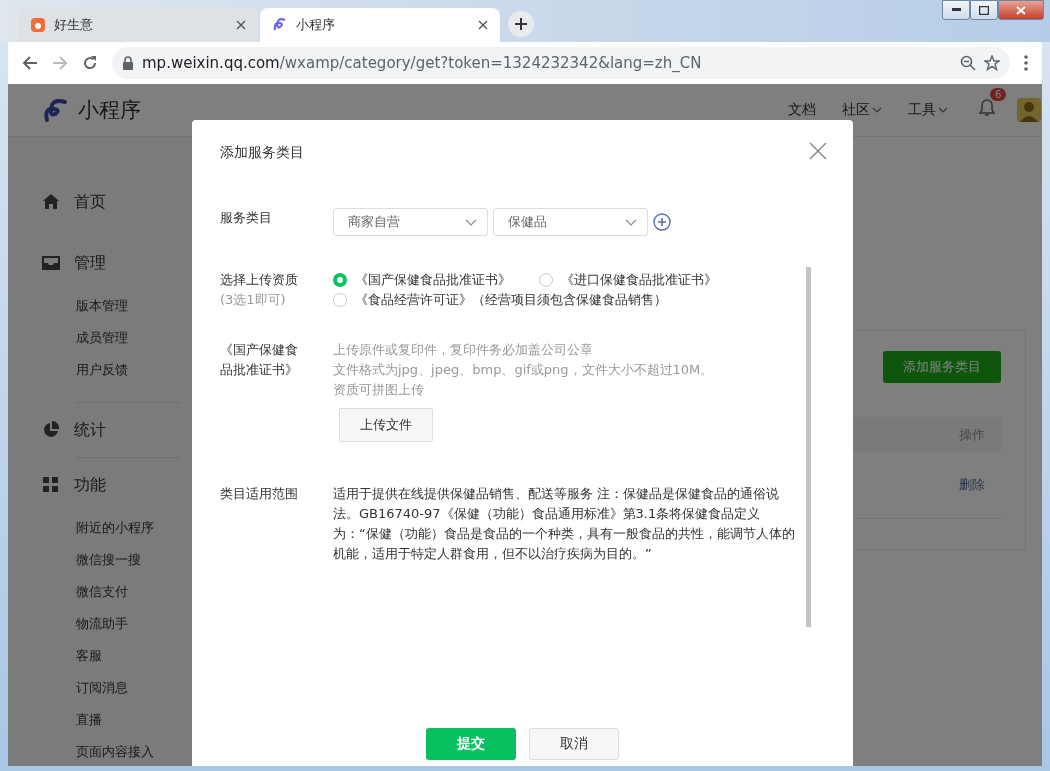 Image resolution: width=1050 pixels, height=771 pixels. Describe the element at coordinates (103, 202) in the screenshot. I see `sidebar-item: 首页` at that location.